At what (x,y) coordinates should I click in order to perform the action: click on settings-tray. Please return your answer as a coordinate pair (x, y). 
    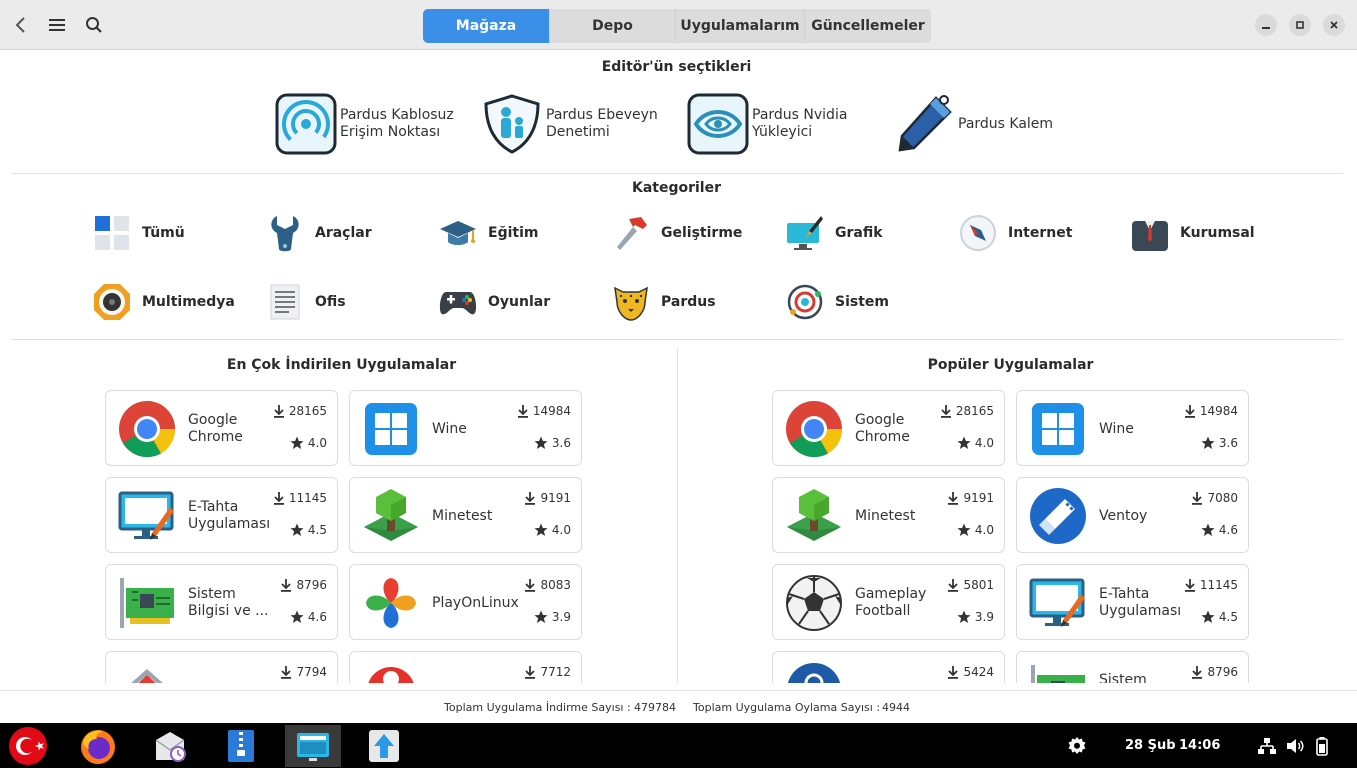
    Looking at the image, I should click on (1077, 745).